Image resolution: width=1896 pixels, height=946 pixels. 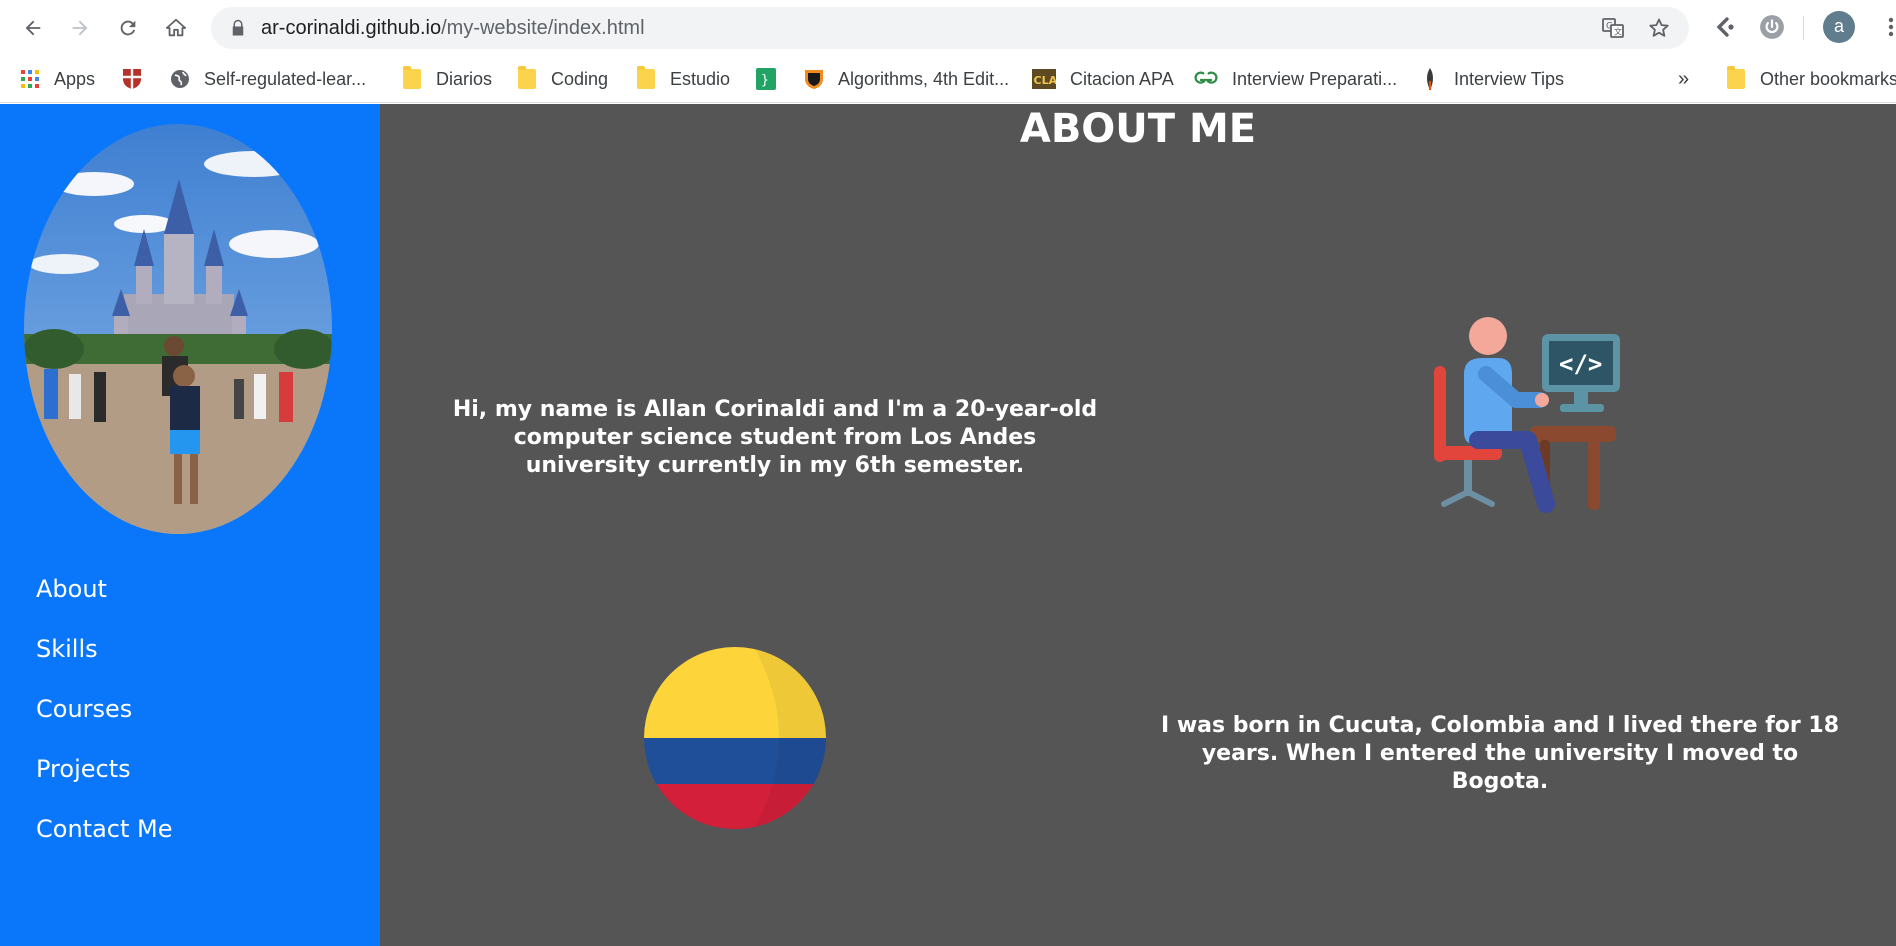 I want to click on svg-text: CLA, so click(x=1045, y=80).